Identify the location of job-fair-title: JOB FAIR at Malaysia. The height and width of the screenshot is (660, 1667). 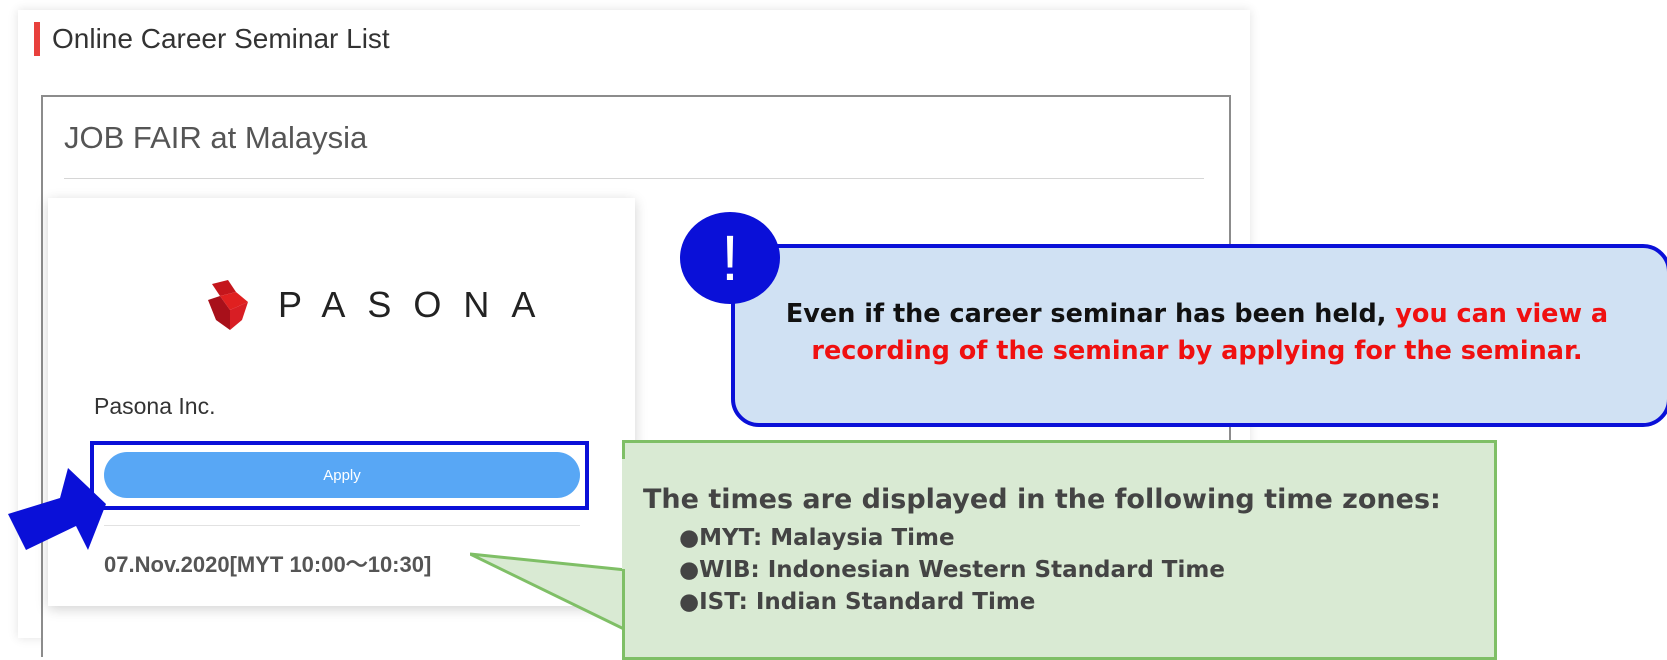
(216, 137).